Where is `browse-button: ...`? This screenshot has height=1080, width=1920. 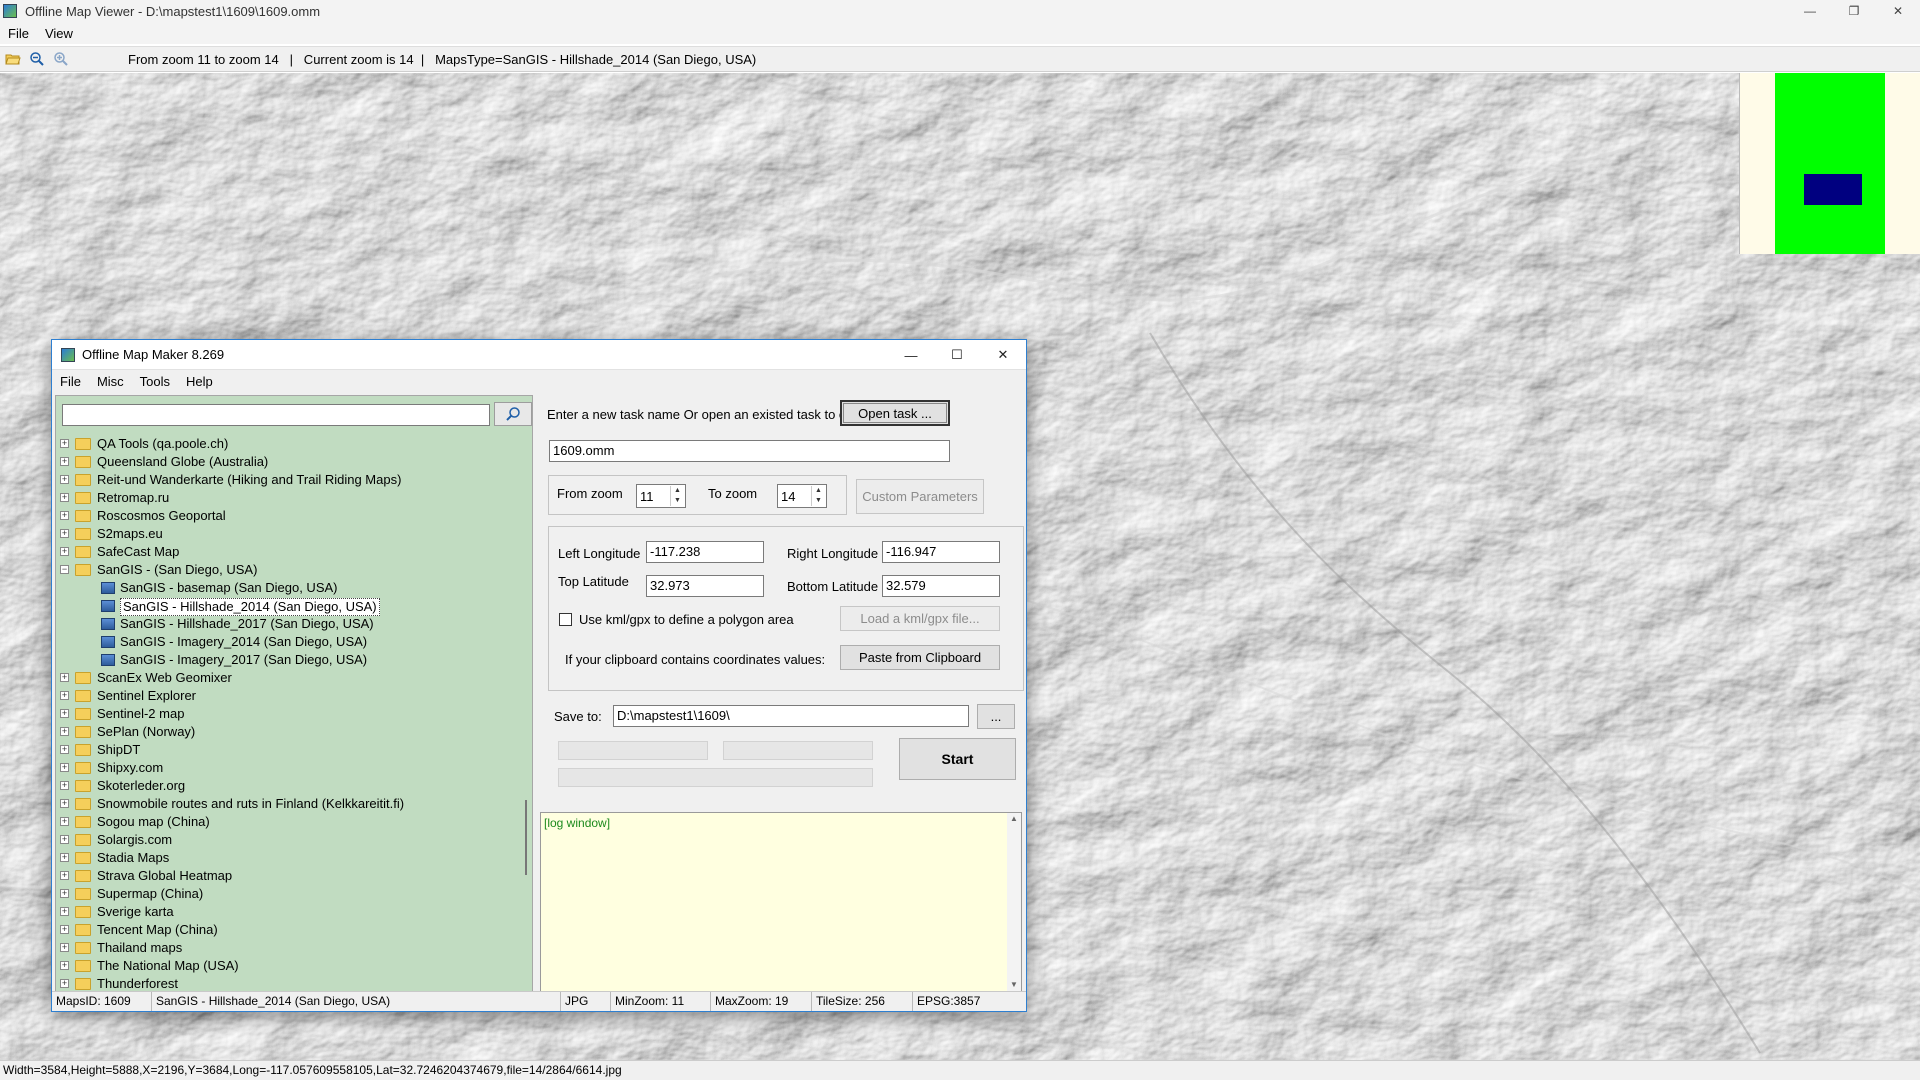
browse-button: ... is located at coordinates (996, 716).